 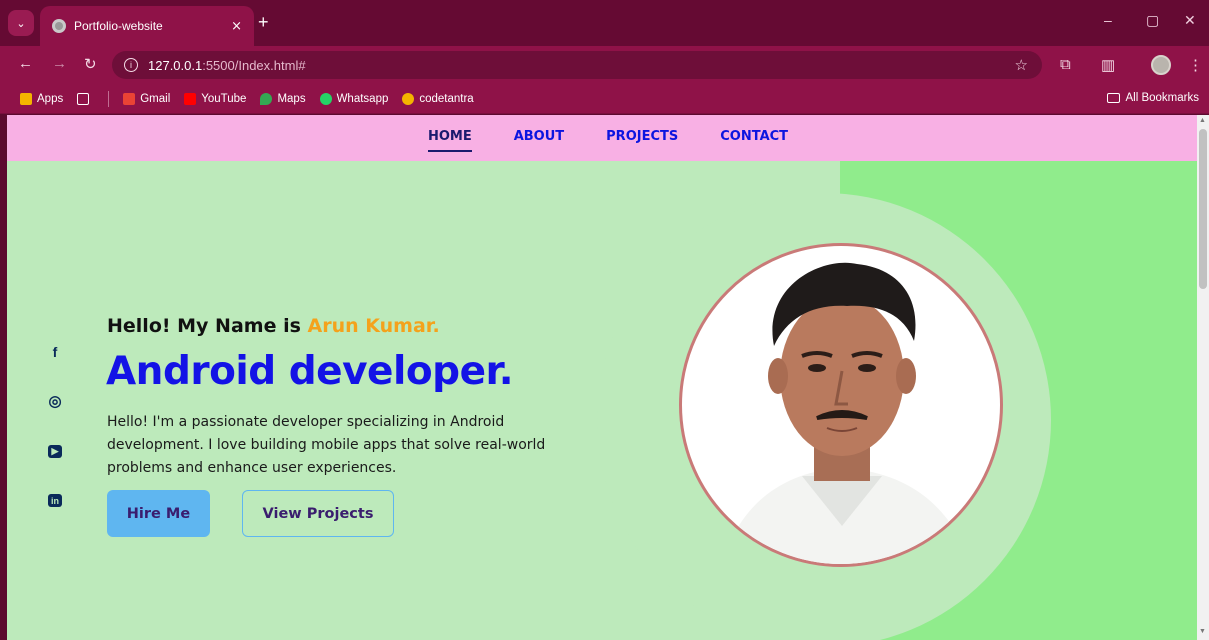 I want to click on scrollbar-thumb, so click(x=1203, y=209).